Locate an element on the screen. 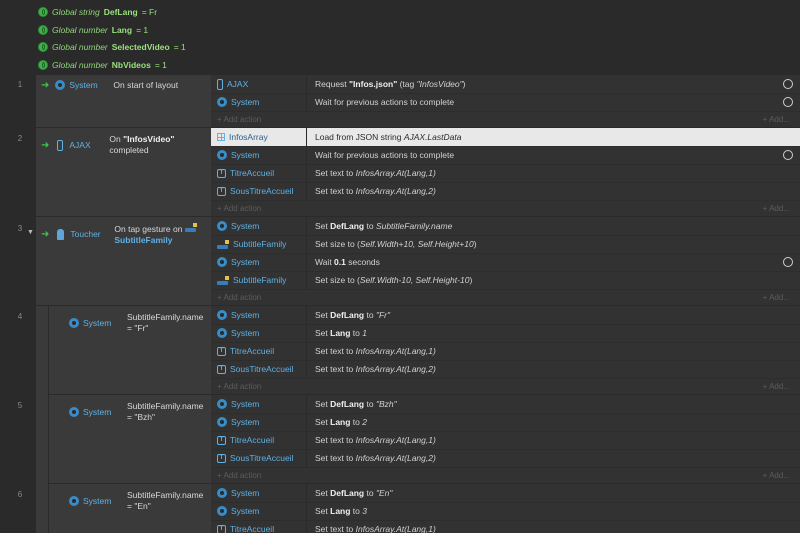  event-condition: System SubtitleFamily.name = "Bzh" is located at coordinates (130, 439).